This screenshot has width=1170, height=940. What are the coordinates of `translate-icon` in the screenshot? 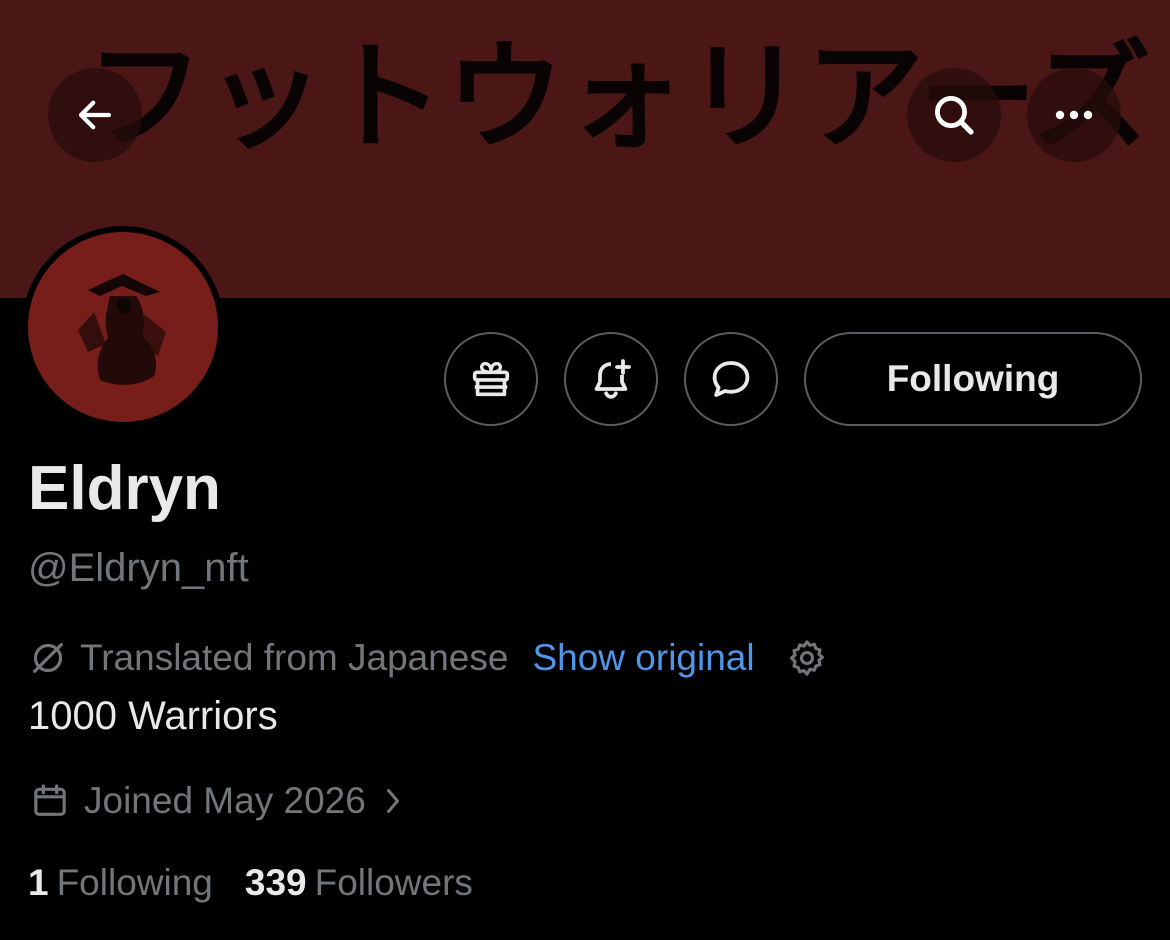 It's located at (48, 658).